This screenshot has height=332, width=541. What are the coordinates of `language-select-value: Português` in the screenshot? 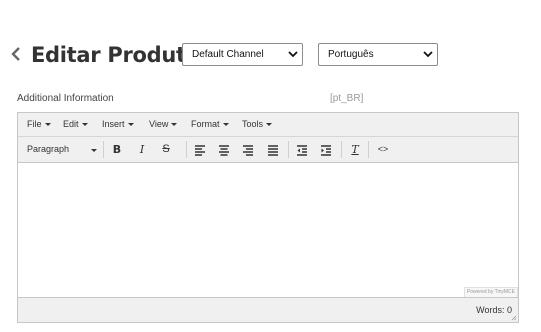 It's located at (351, 54).